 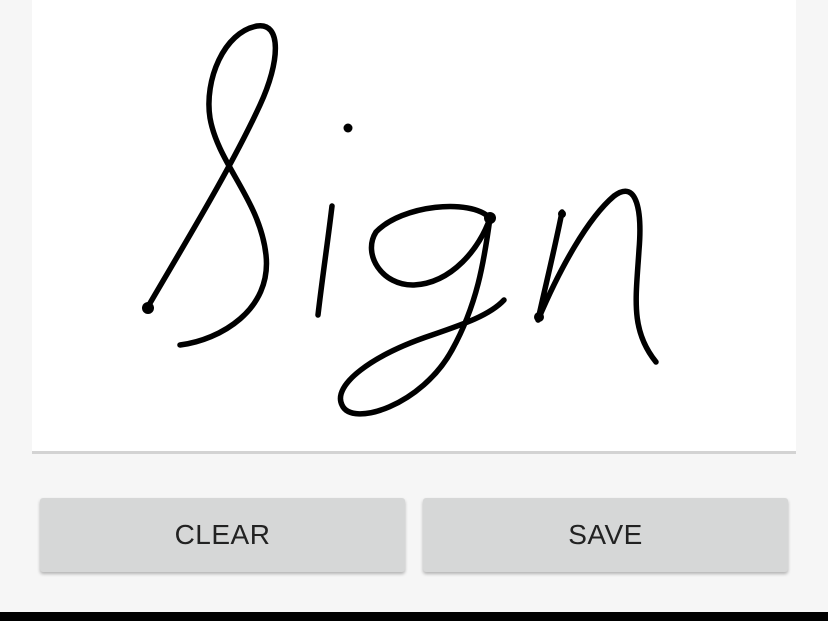 I want to click on signature-blob-n-top, so click(x=562, y=214).